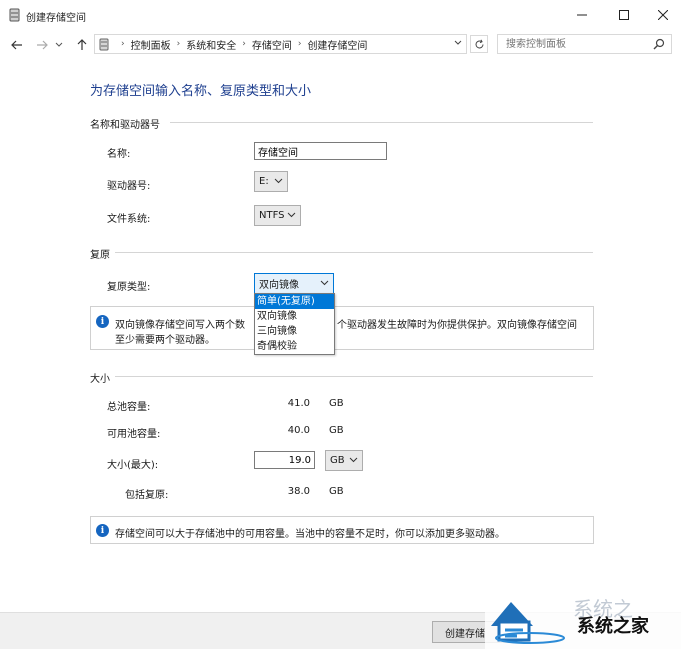 This screenshot has height=652, width=681. I want to click on size-unit-select: GB, so click(344, 460).